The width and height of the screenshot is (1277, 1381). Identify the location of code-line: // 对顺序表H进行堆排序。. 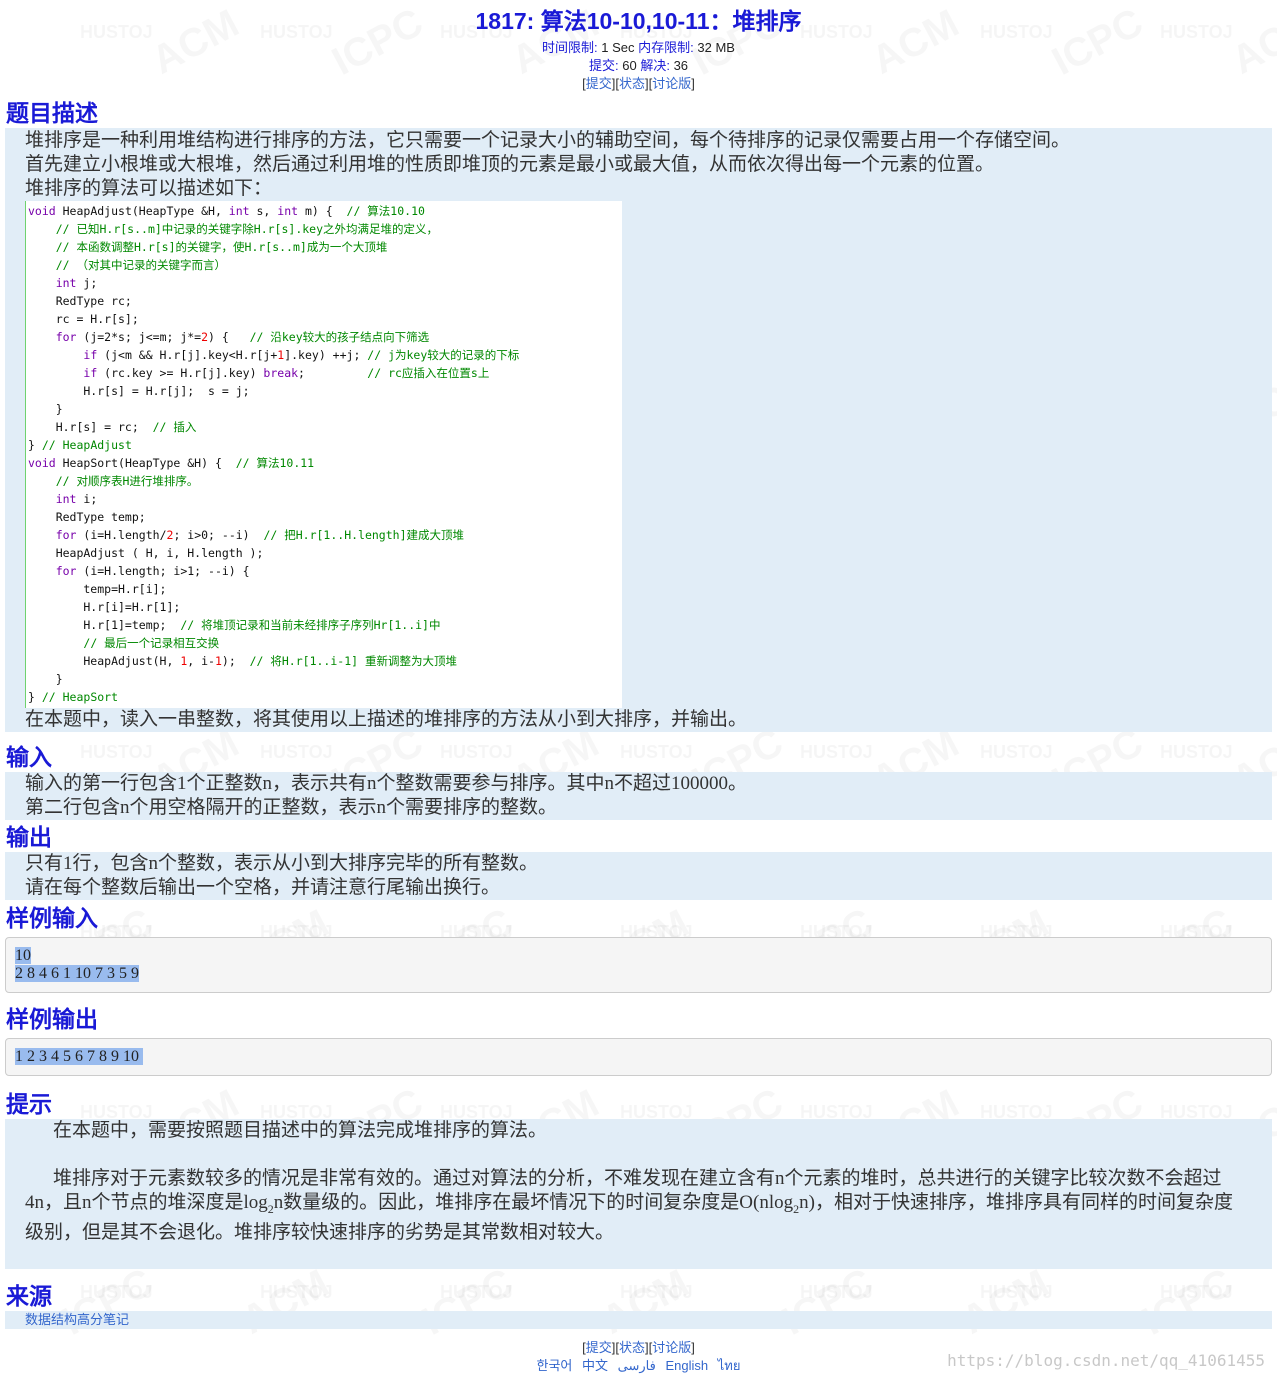
(127, 481).